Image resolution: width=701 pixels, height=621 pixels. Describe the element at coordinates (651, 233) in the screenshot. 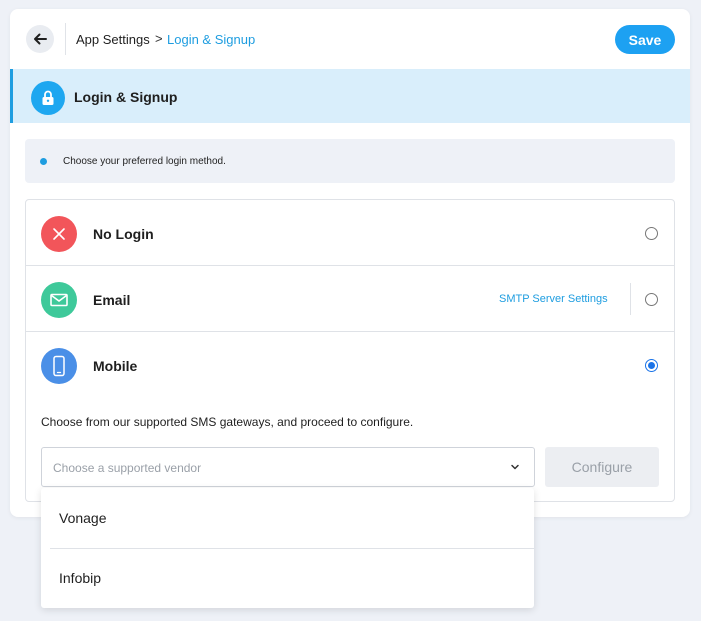

I see `radio-no-login` at that location.